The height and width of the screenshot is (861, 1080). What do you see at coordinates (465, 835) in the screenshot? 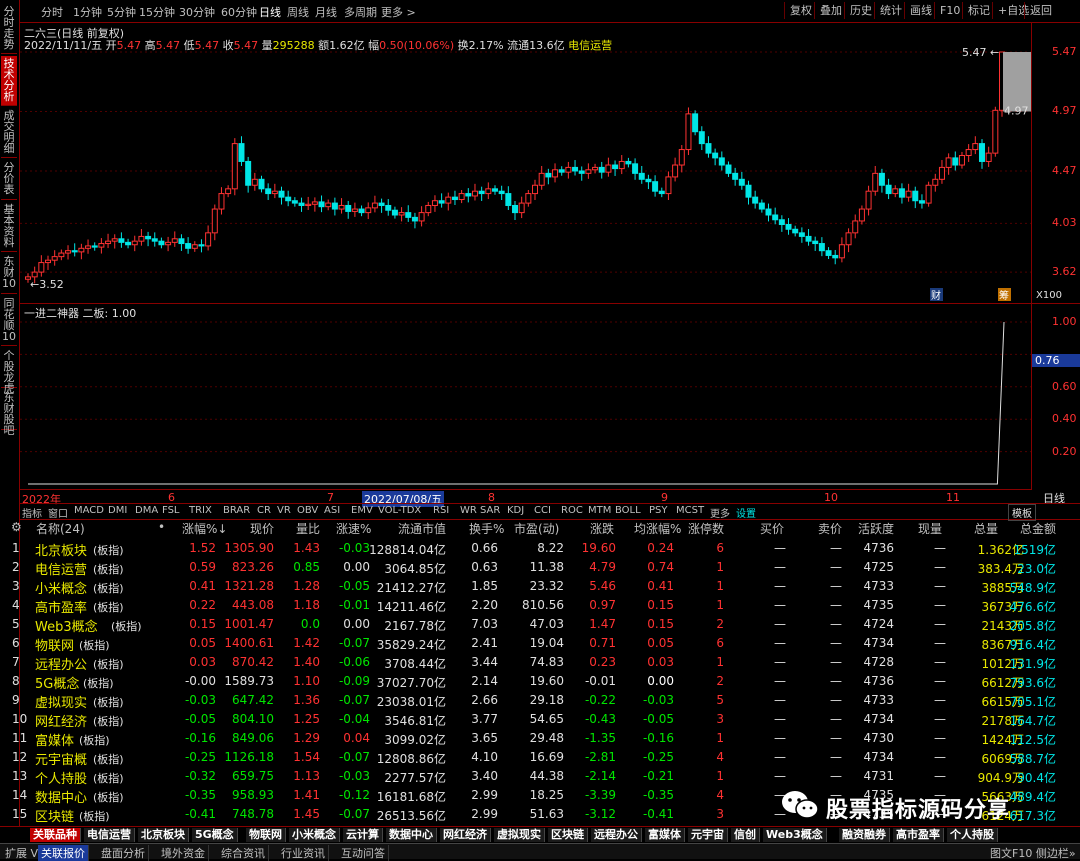
I see `sector-tab-8: 网红经济` at bounding box center [465, 835].